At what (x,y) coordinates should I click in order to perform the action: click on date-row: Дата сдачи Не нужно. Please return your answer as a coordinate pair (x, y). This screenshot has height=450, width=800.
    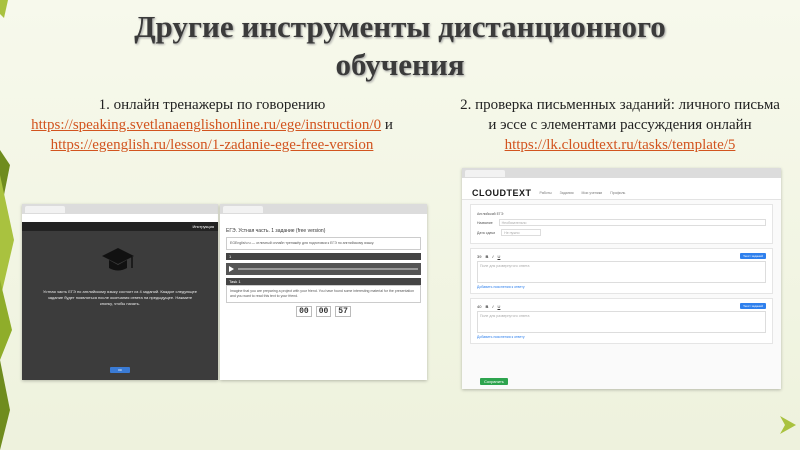
    Looking at the image, I should click on (621, 232).